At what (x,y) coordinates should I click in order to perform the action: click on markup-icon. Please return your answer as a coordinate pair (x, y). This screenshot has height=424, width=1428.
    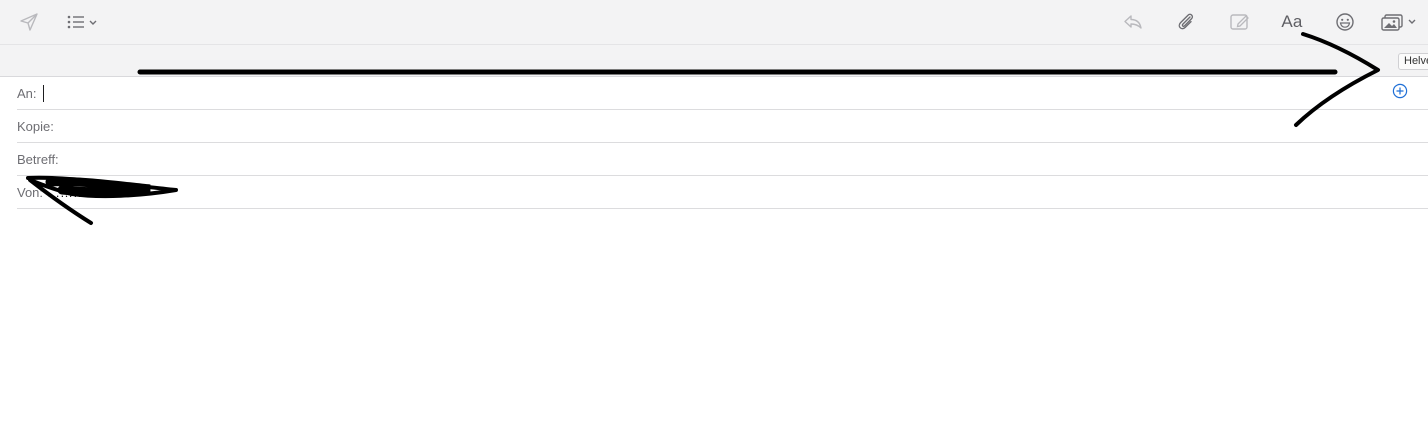
    Looking at the image, I should click on (1239, 22).